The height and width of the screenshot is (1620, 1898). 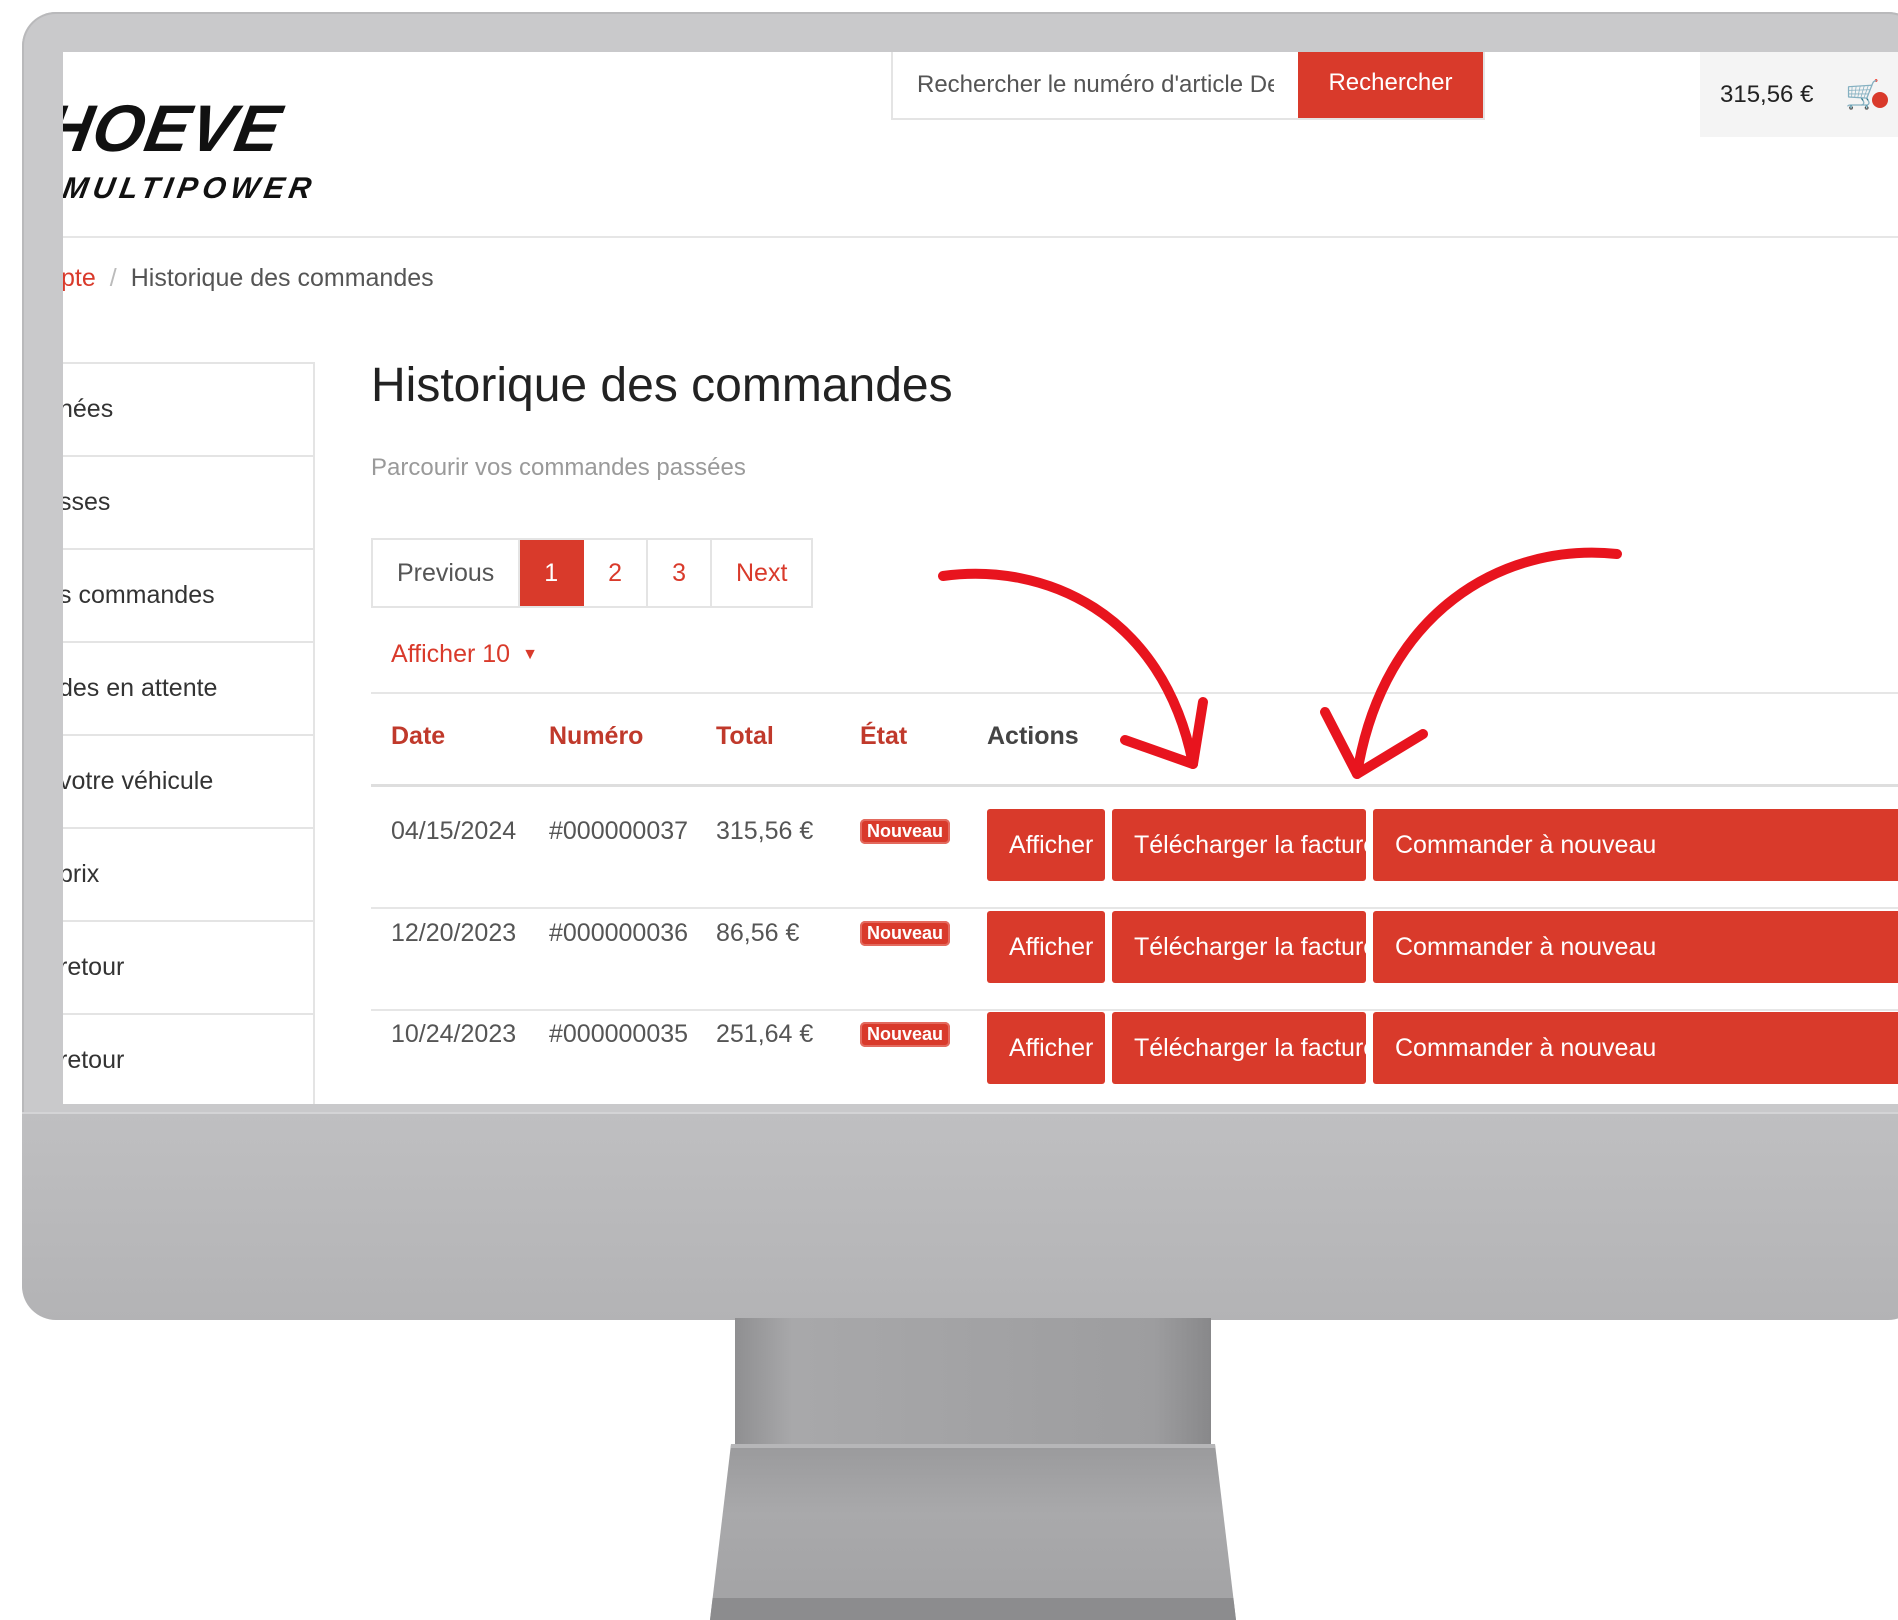 I want to click on page-title: Historique des commandes, so click(x=662, y=385).